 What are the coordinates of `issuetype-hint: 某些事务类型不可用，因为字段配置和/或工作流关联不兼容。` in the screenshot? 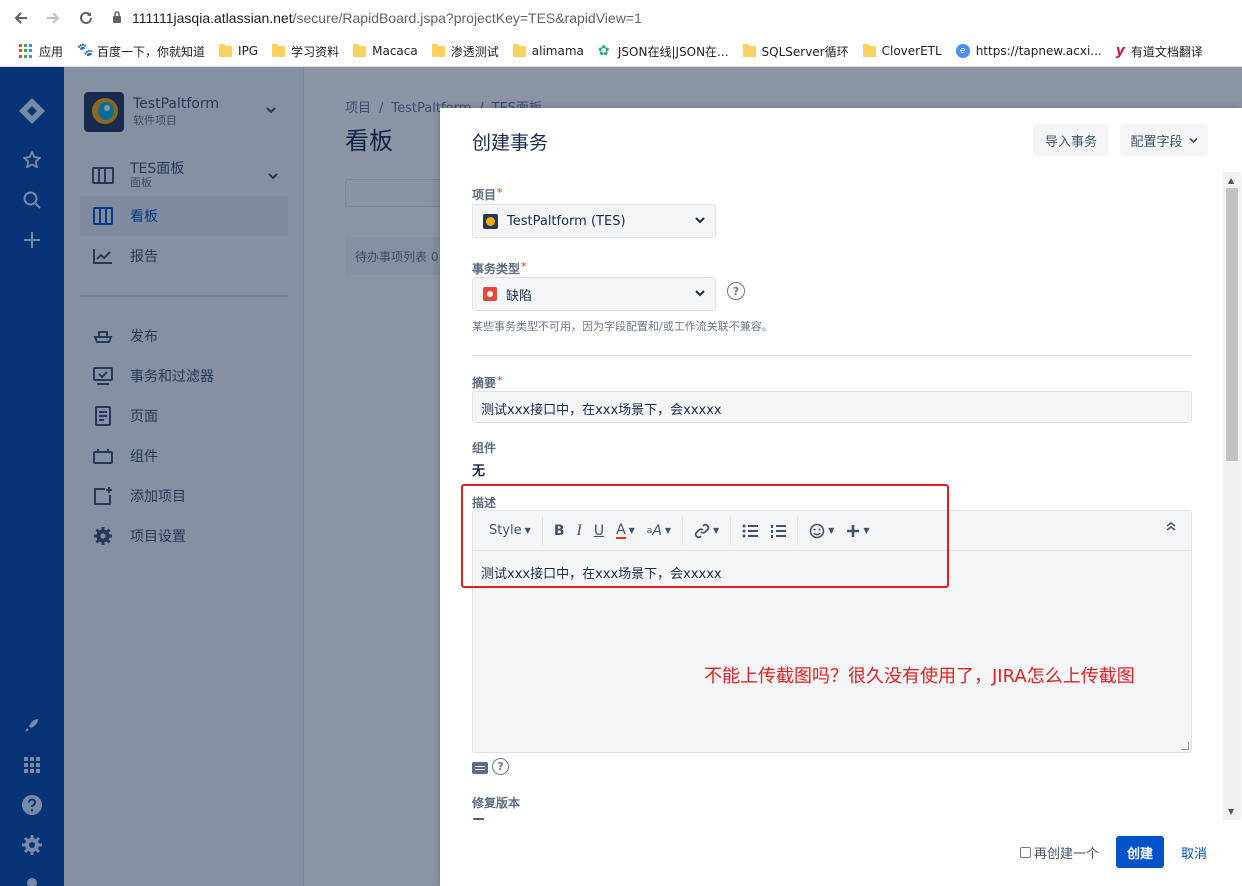 It's located at (622, 326).